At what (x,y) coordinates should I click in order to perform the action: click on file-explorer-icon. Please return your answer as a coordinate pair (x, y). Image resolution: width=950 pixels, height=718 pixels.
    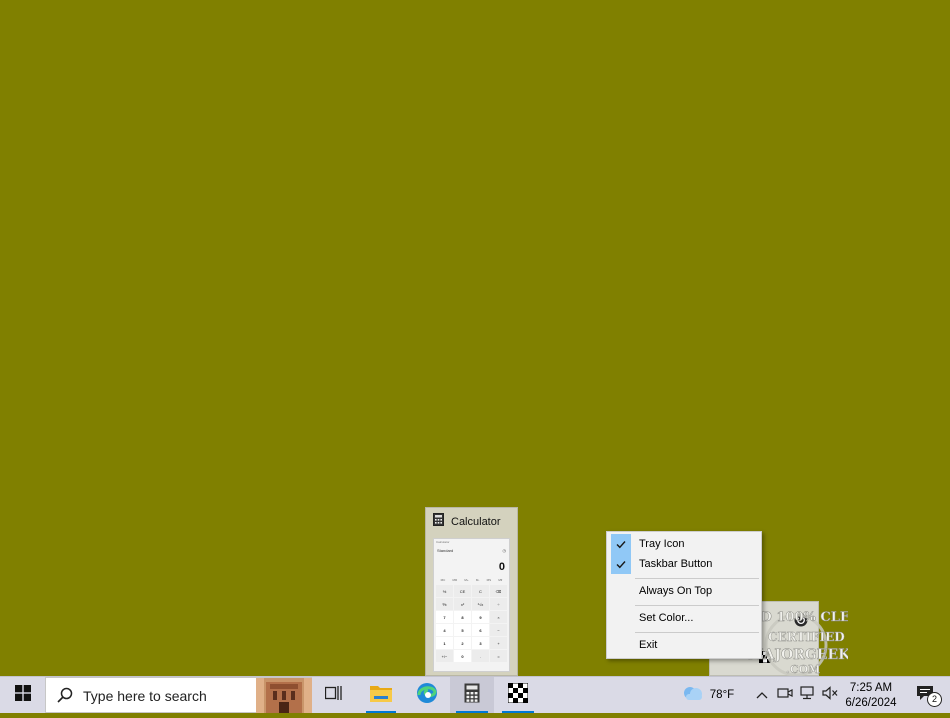
    Looking at the image, I should click on (381, 695).